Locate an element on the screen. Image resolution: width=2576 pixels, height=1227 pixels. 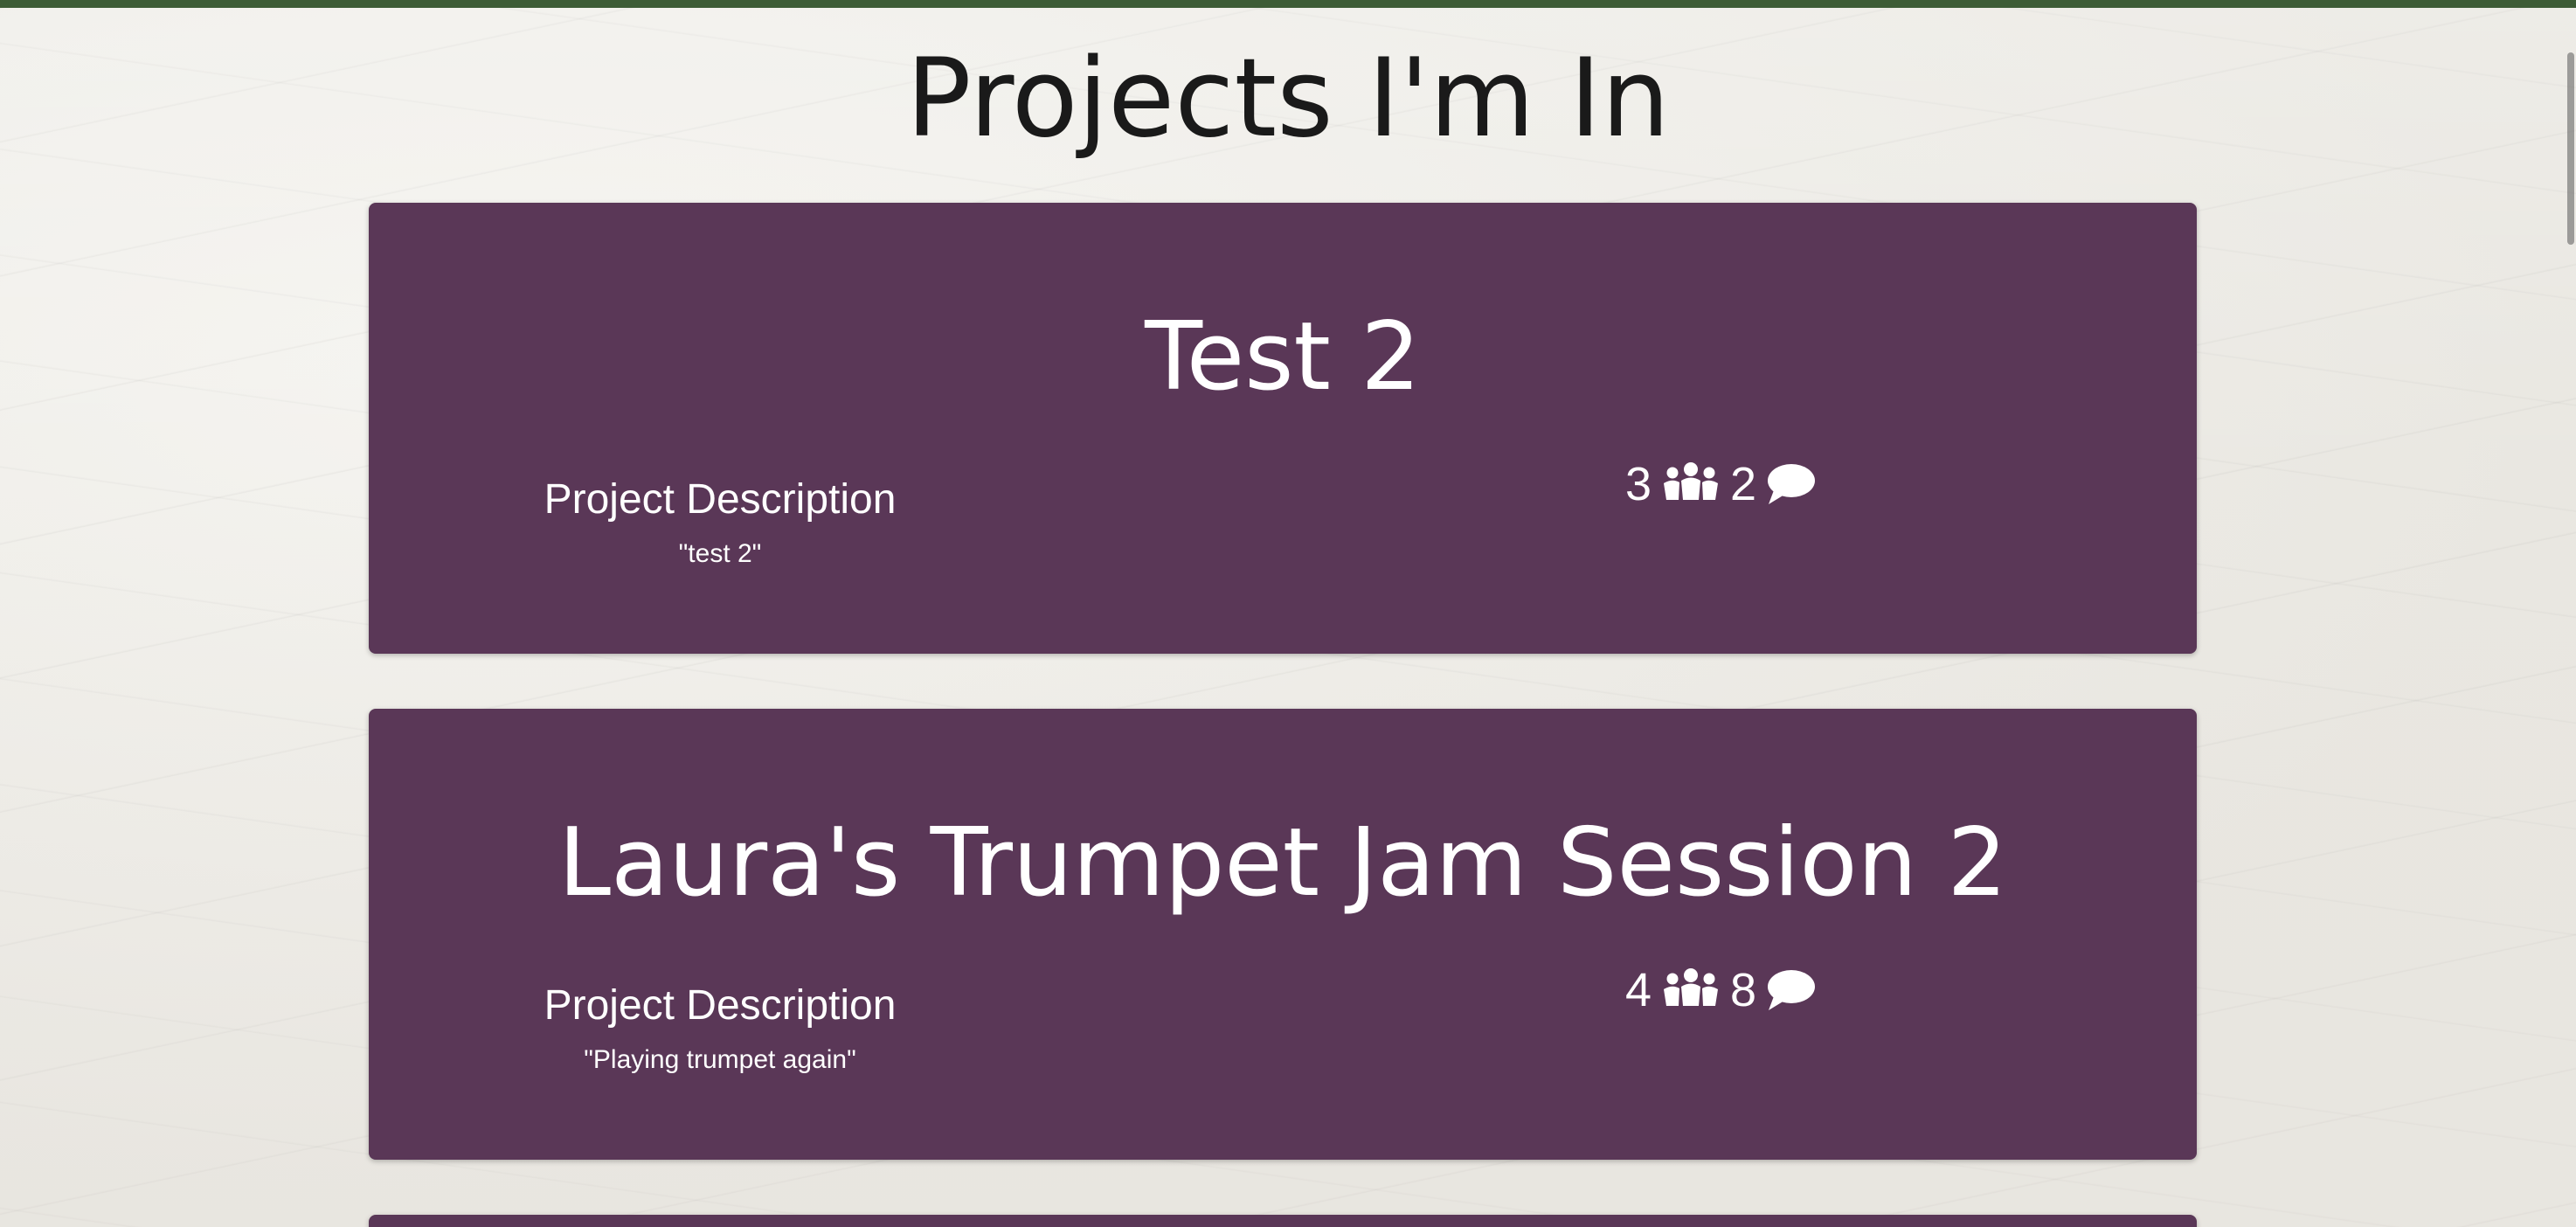
member-count: 3 is located at coordinates (1638, 484).